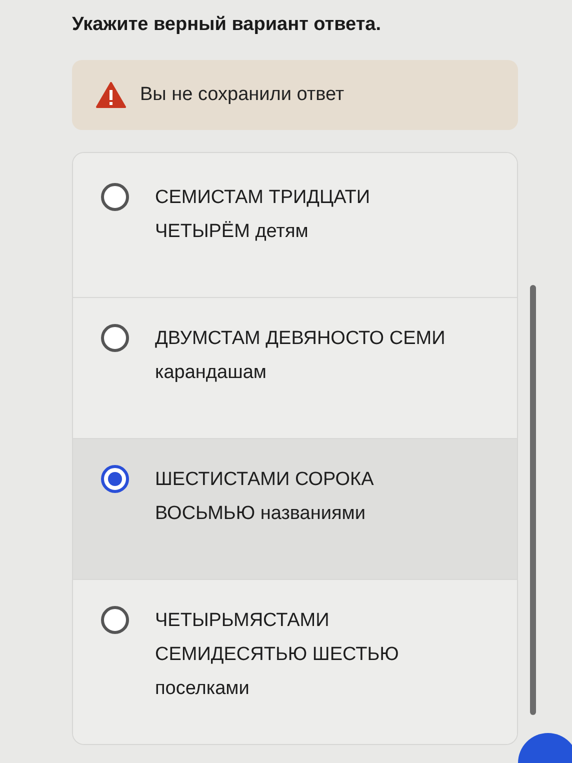 This screenshot has width=572, height=763. I want to click on answer-option: ШЕСТИСТАМИ СОРОКА ВОСЬМЬЮ названиями, so click(295, 508).